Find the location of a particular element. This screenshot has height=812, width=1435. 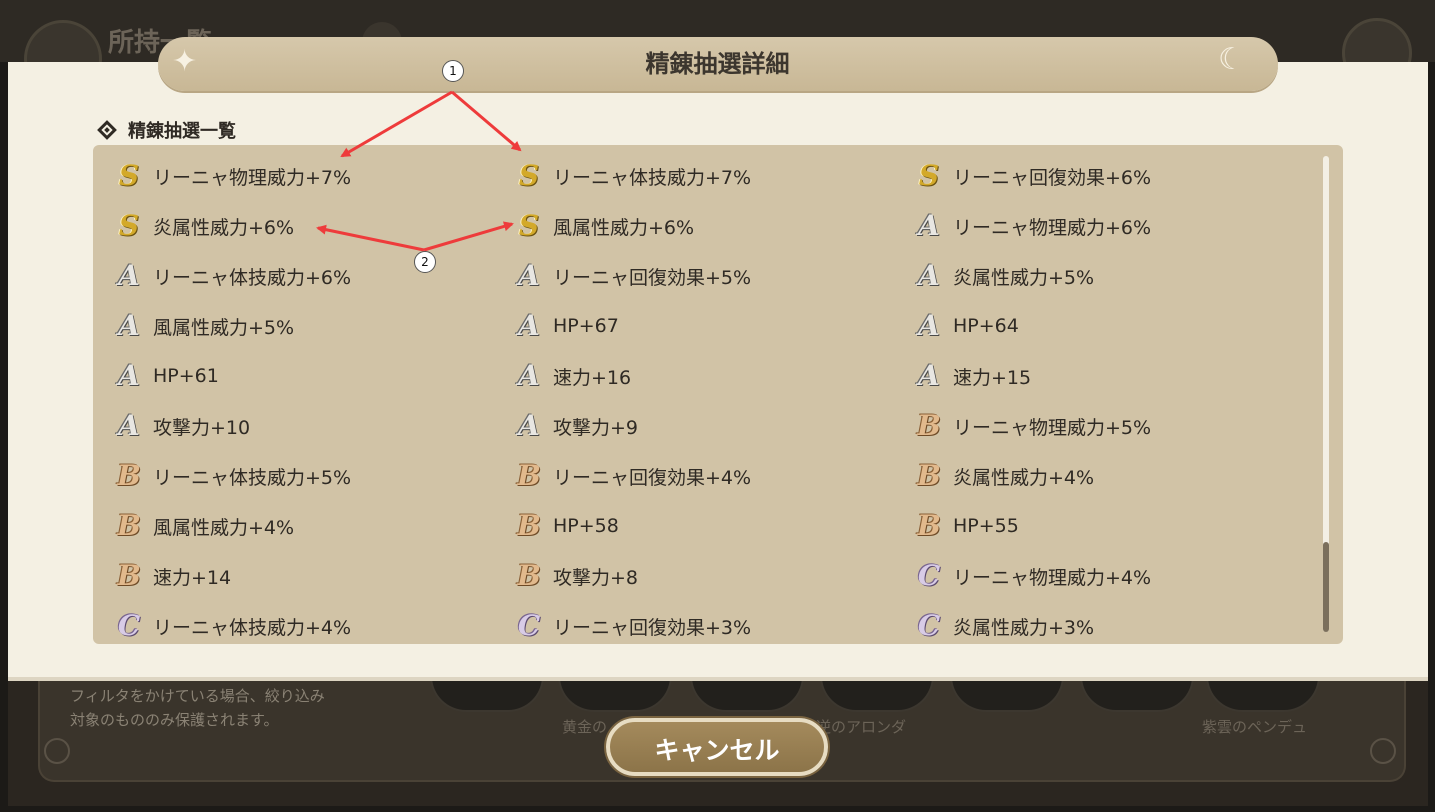

entry-label: 炎属性威力+3% is located at coordinates (1024, 627).